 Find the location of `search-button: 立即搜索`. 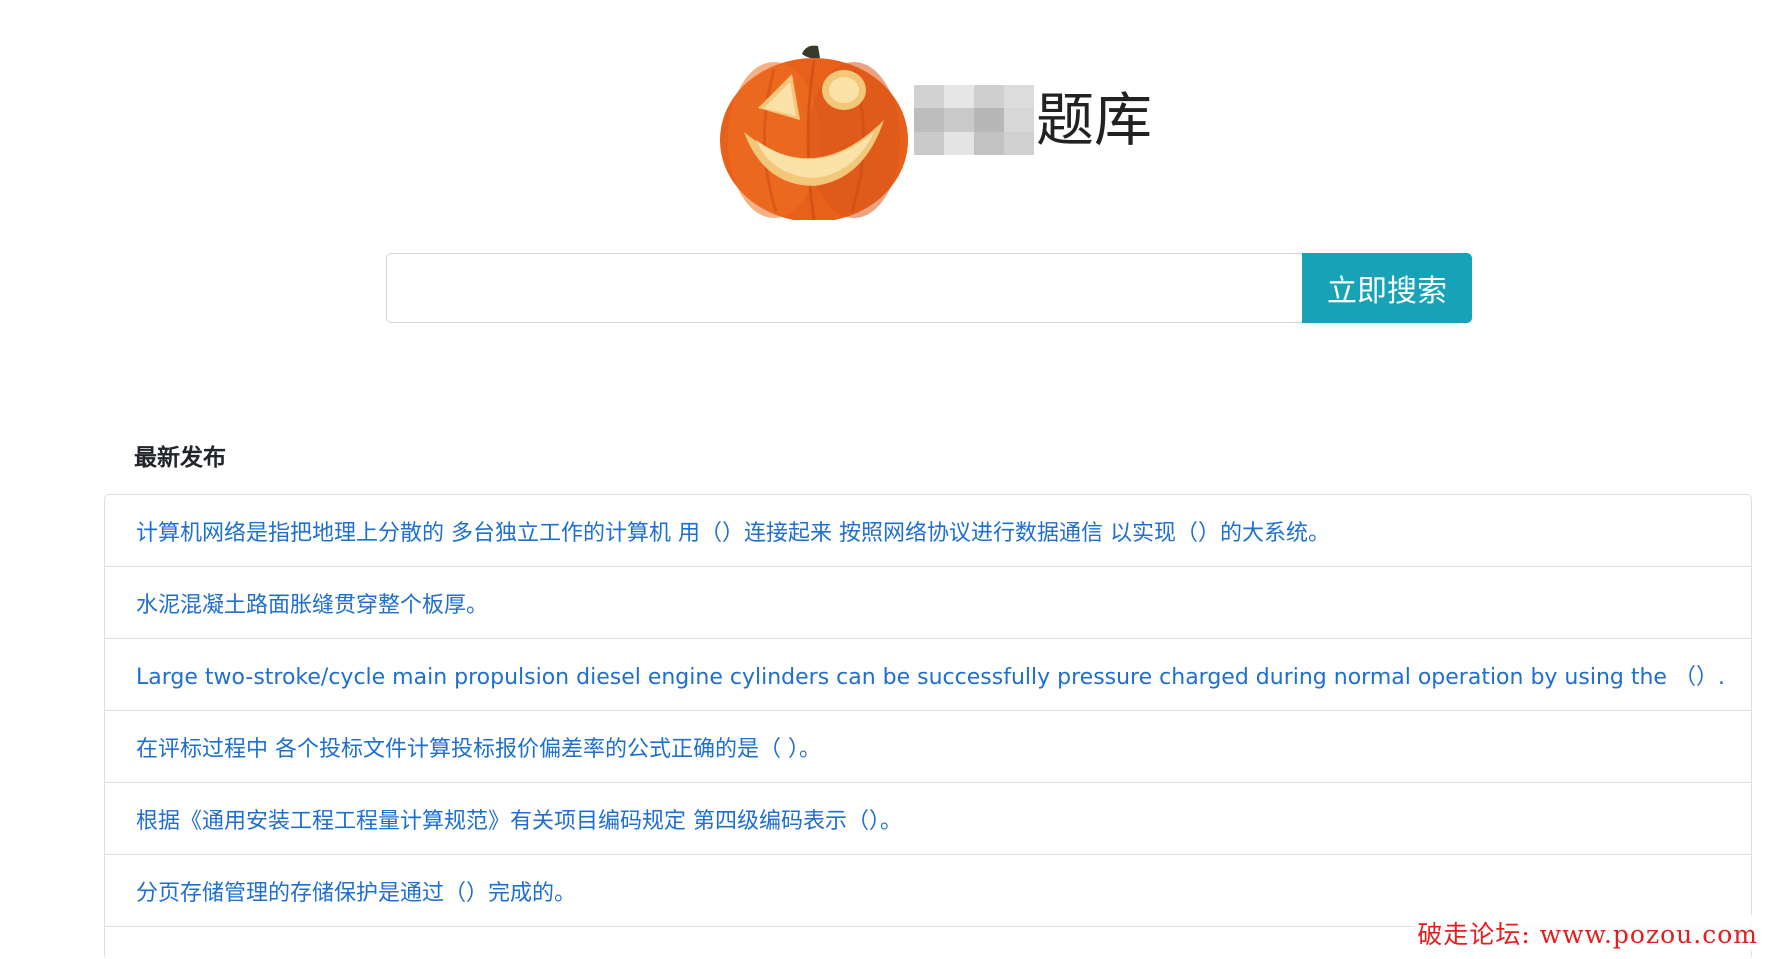

search-button: 立即搜索 is located at coordinates (1387, 288).